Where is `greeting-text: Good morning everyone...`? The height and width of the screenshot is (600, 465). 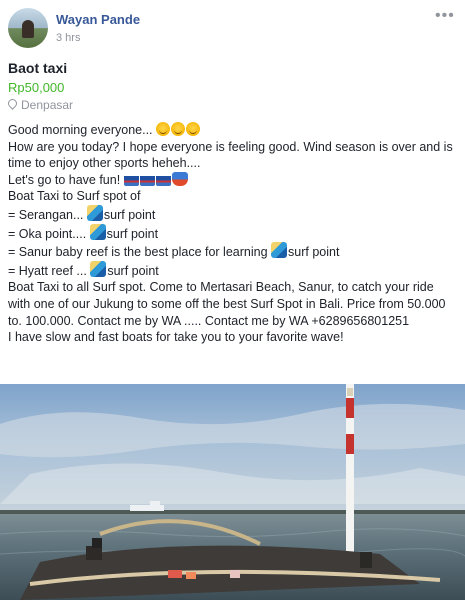
greeting-text: Good morning everyone... is located at coordinates (82, 130).